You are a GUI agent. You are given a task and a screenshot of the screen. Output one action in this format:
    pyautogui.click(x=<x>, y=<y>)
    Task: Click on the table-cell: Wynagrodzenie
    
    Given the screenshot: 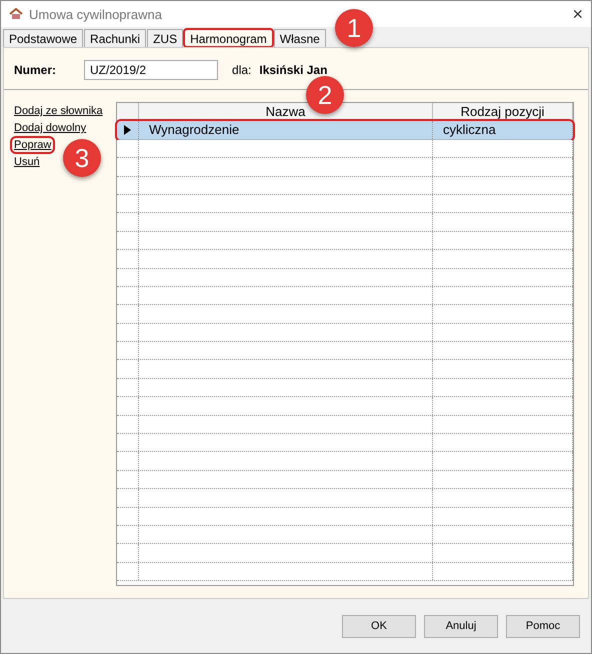 What is the action you would take?
    pyautogui.click(x=286, y=130)
    